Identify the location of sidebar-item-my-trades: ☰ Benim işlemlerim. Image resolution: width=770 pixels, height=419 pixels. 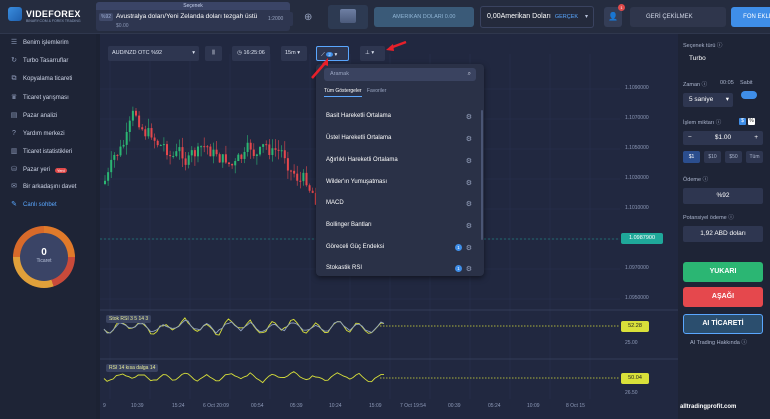
(39, 43).